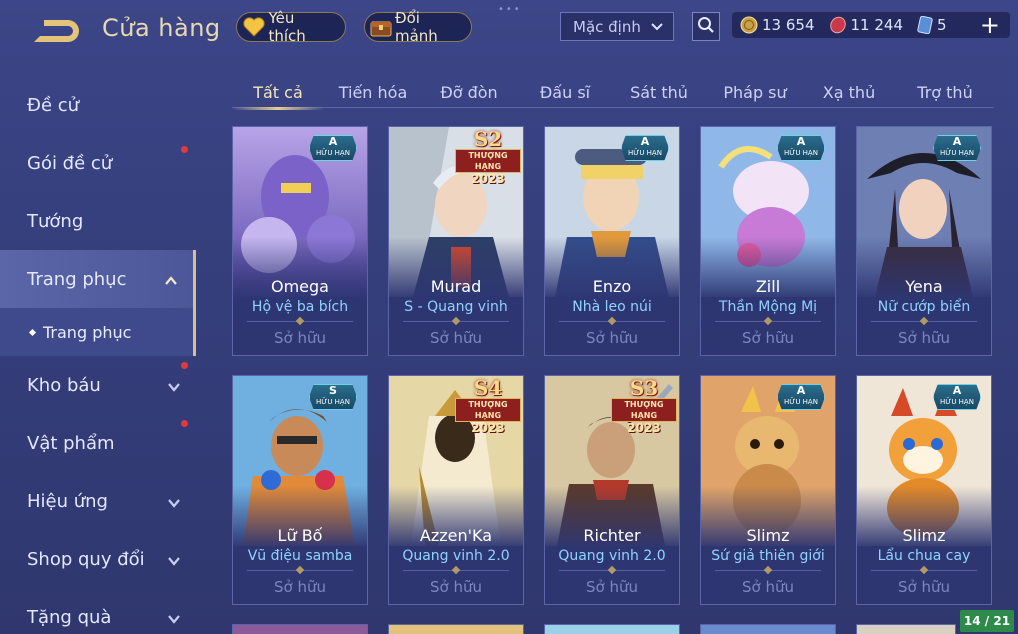 This screenshot has width=1018, height=634. Describe the element at coordinates (300, 556) in the screenshot. I see `skin-name: Vũ điệu samba` at that location.